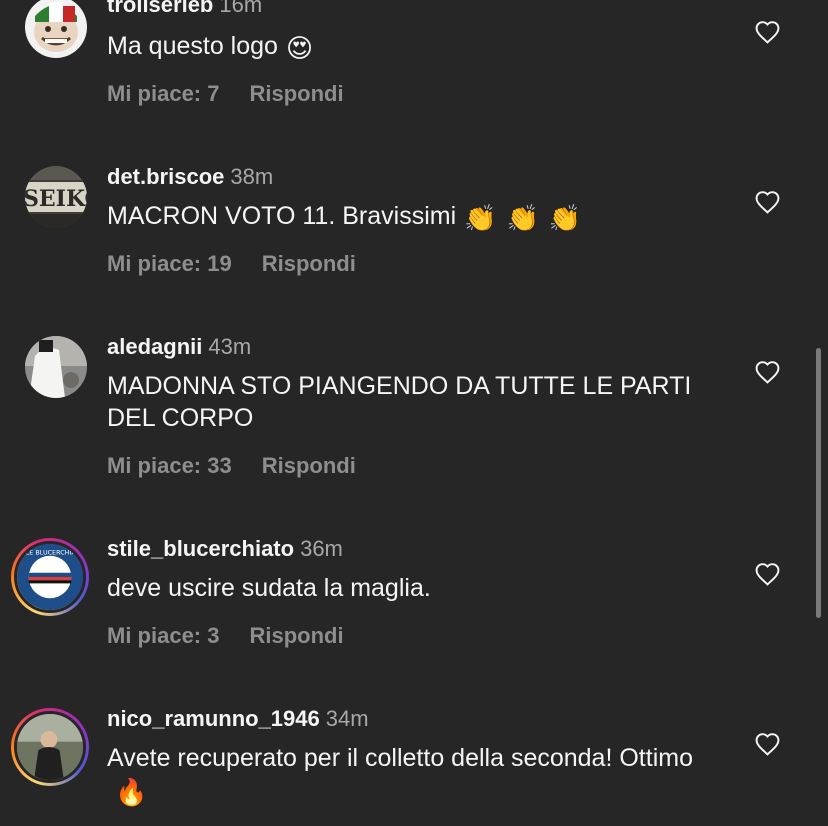 This screenshot has height=826, width=828. What do you see at coordinates (321, 548) in the screenshot?
I see `comment-time: 36m` at bounding box center [321, 548].